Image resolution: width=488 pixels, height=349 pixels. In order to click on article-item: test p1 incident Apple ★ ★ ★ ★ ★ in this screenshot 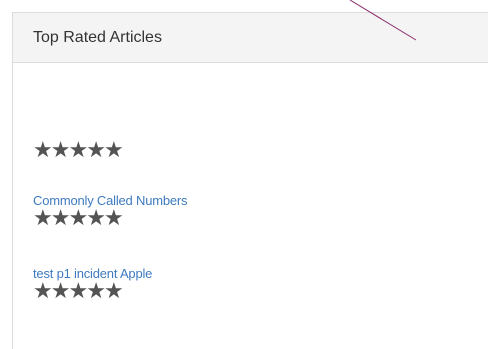, I will do `click(92, 284)`.